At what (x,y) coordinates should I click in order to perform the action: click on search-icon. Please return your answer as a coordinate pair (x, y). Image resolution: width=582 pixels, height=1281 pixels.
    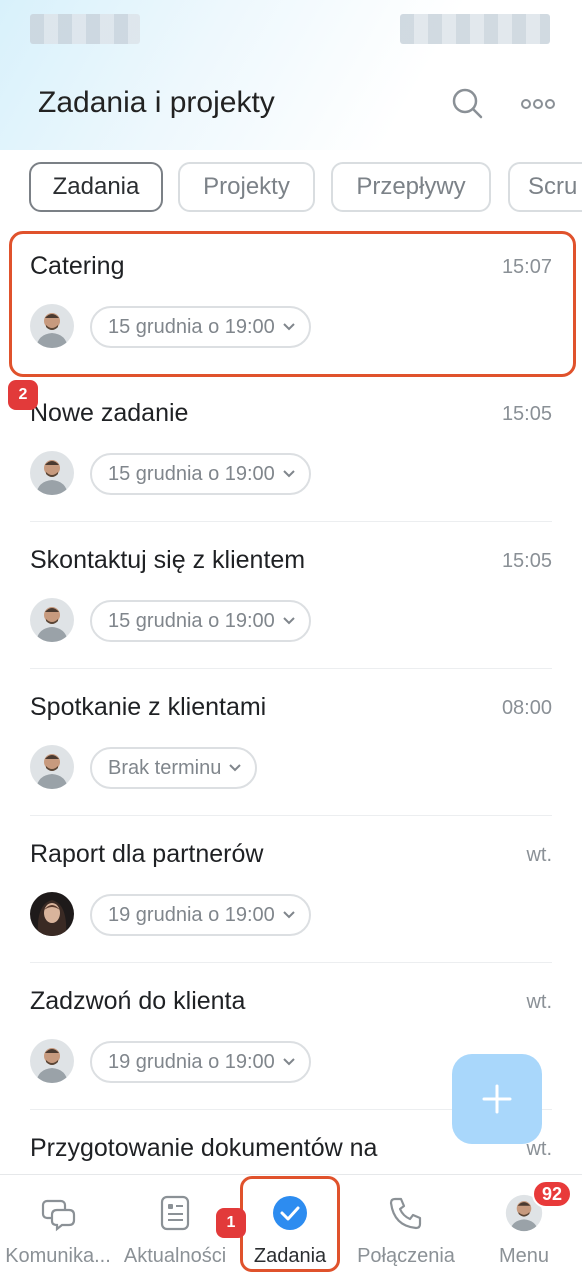
    Looking at the image, I should click on (467, 103).